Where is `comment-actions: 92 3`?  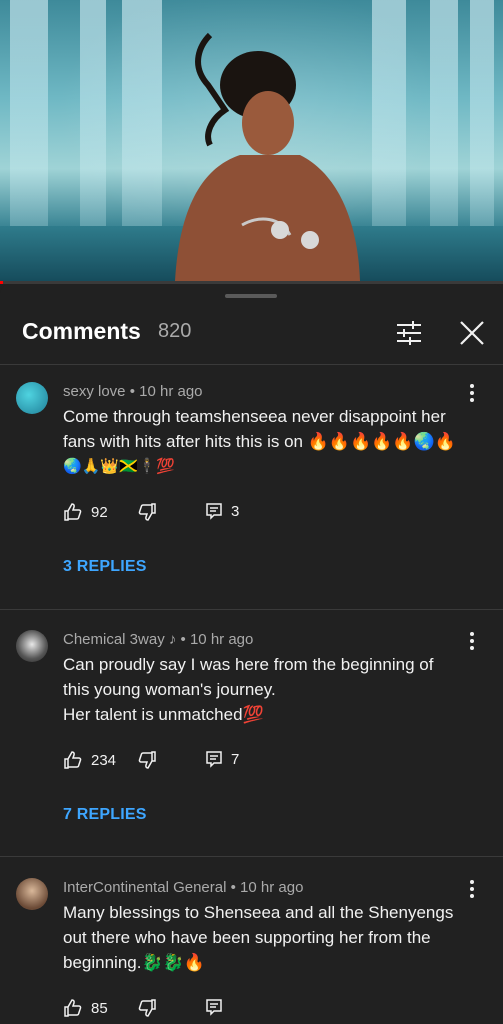
comment-actions: 92 3 is located at coordinates (263, 514).